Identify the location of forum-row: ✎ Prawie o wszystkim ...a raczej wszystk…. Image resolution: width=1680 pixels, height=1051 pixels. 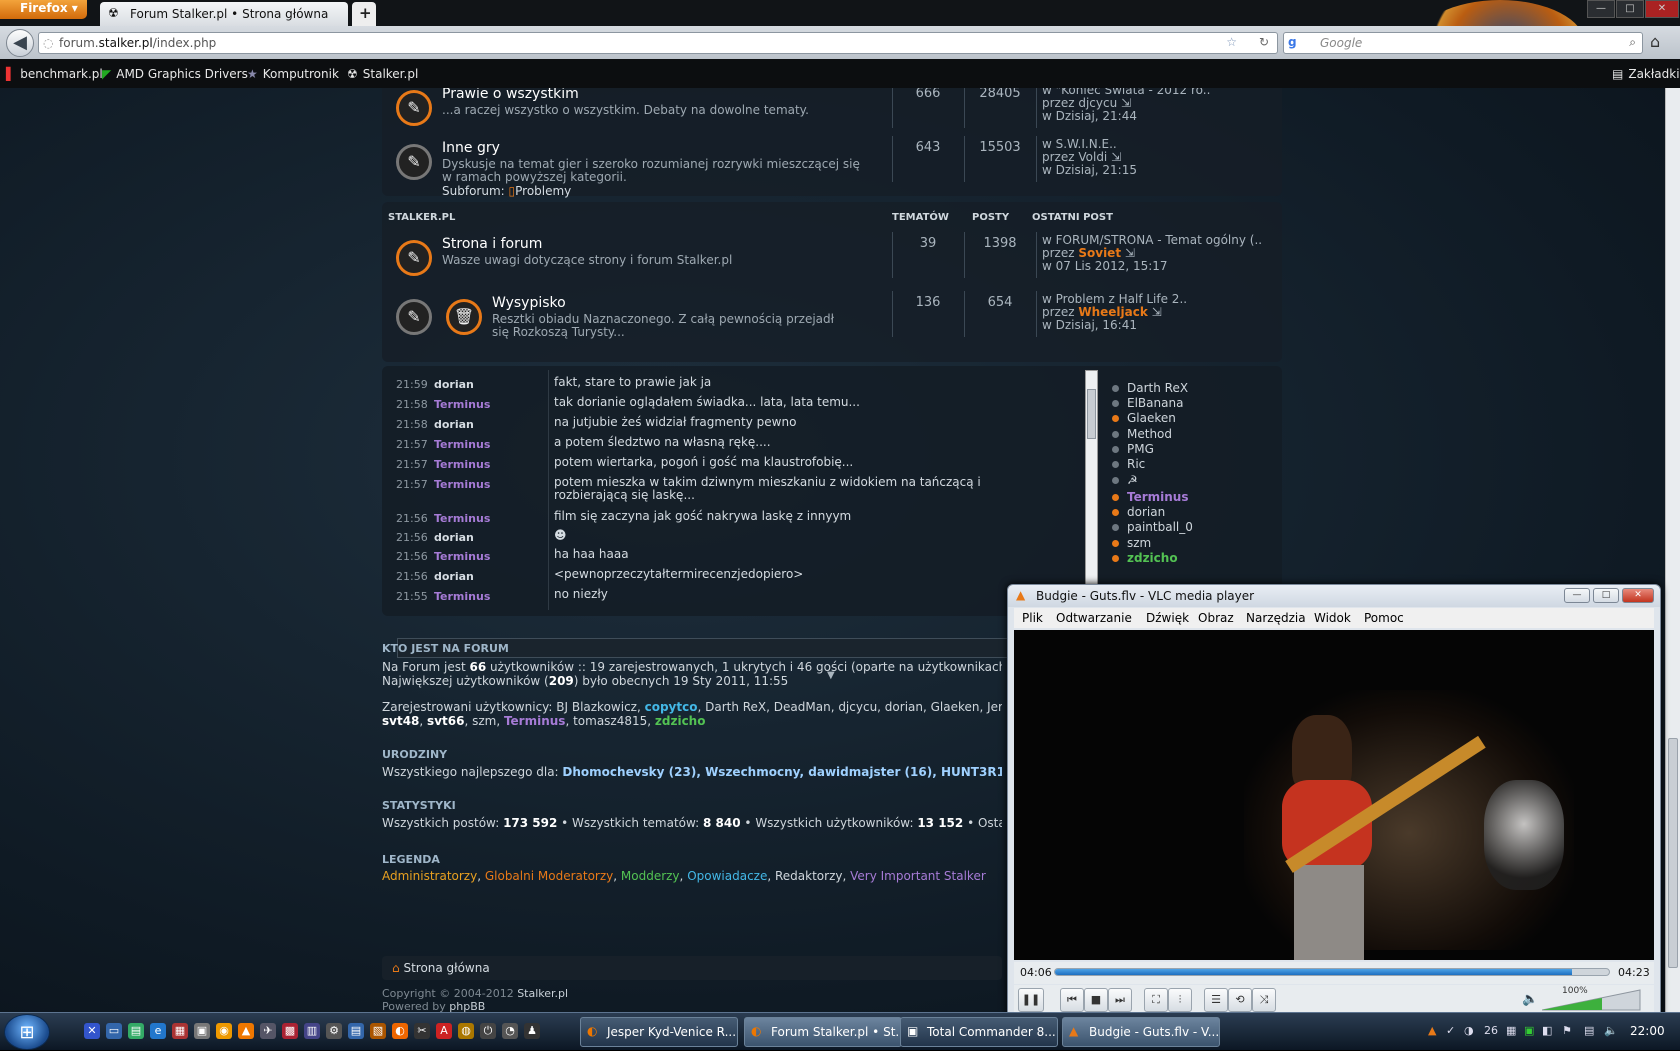
(832, 113).